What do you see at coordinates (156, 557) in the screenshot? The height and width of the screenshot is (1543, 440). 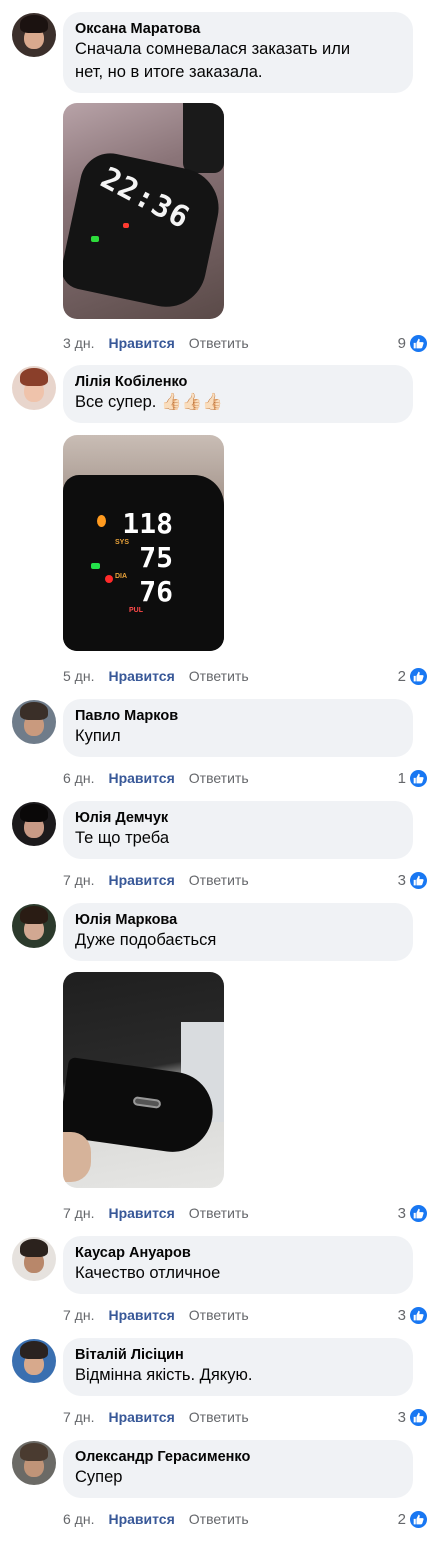 I see `dia-value: 75` at bounding box center [156, 557].